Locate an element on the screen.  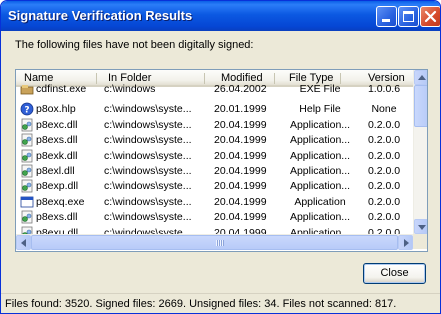
scroll-down-button is located at coordinates (420, 226).